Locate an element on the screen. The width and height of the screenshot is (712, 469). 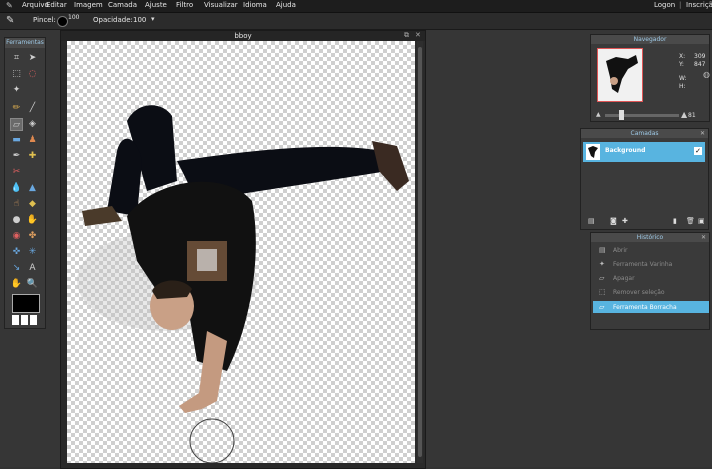
delete-layer-icon: 🗑 is located at coordinates (690, 221).